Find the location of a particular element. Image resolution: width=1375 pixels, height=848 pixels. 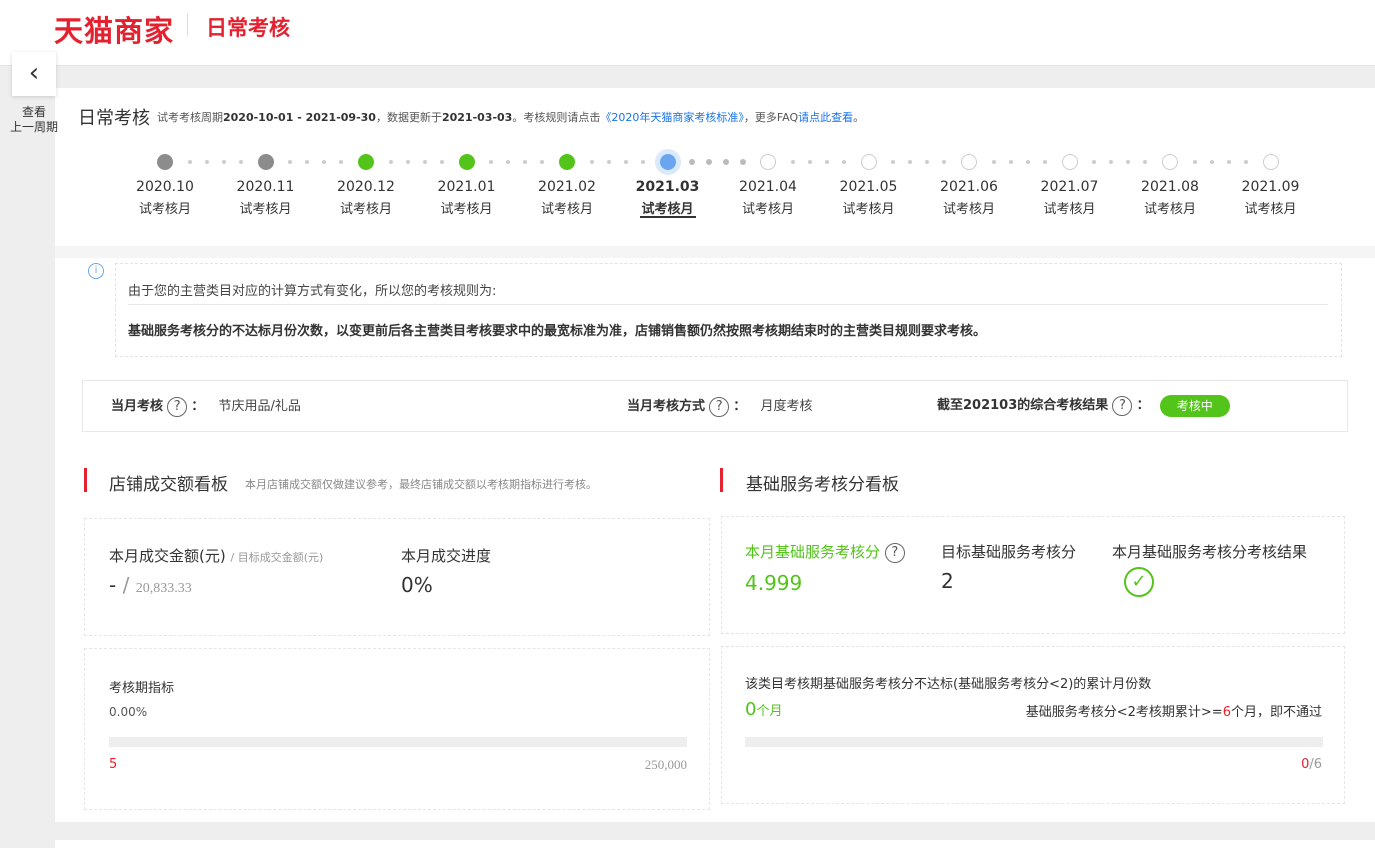

sales-amount-title: 本月成交金额(元) is located at coordinates (167, 556).